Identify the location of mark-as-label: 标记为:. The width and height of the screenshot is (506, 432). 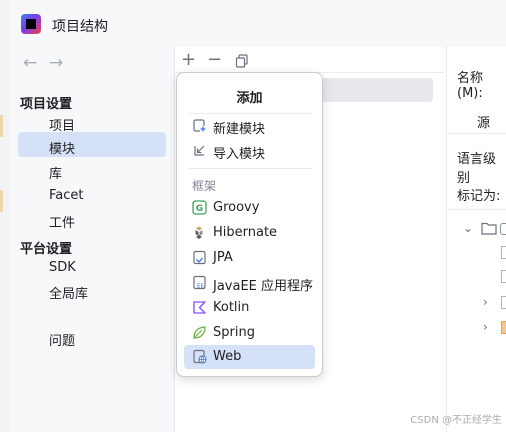
(479, 196).